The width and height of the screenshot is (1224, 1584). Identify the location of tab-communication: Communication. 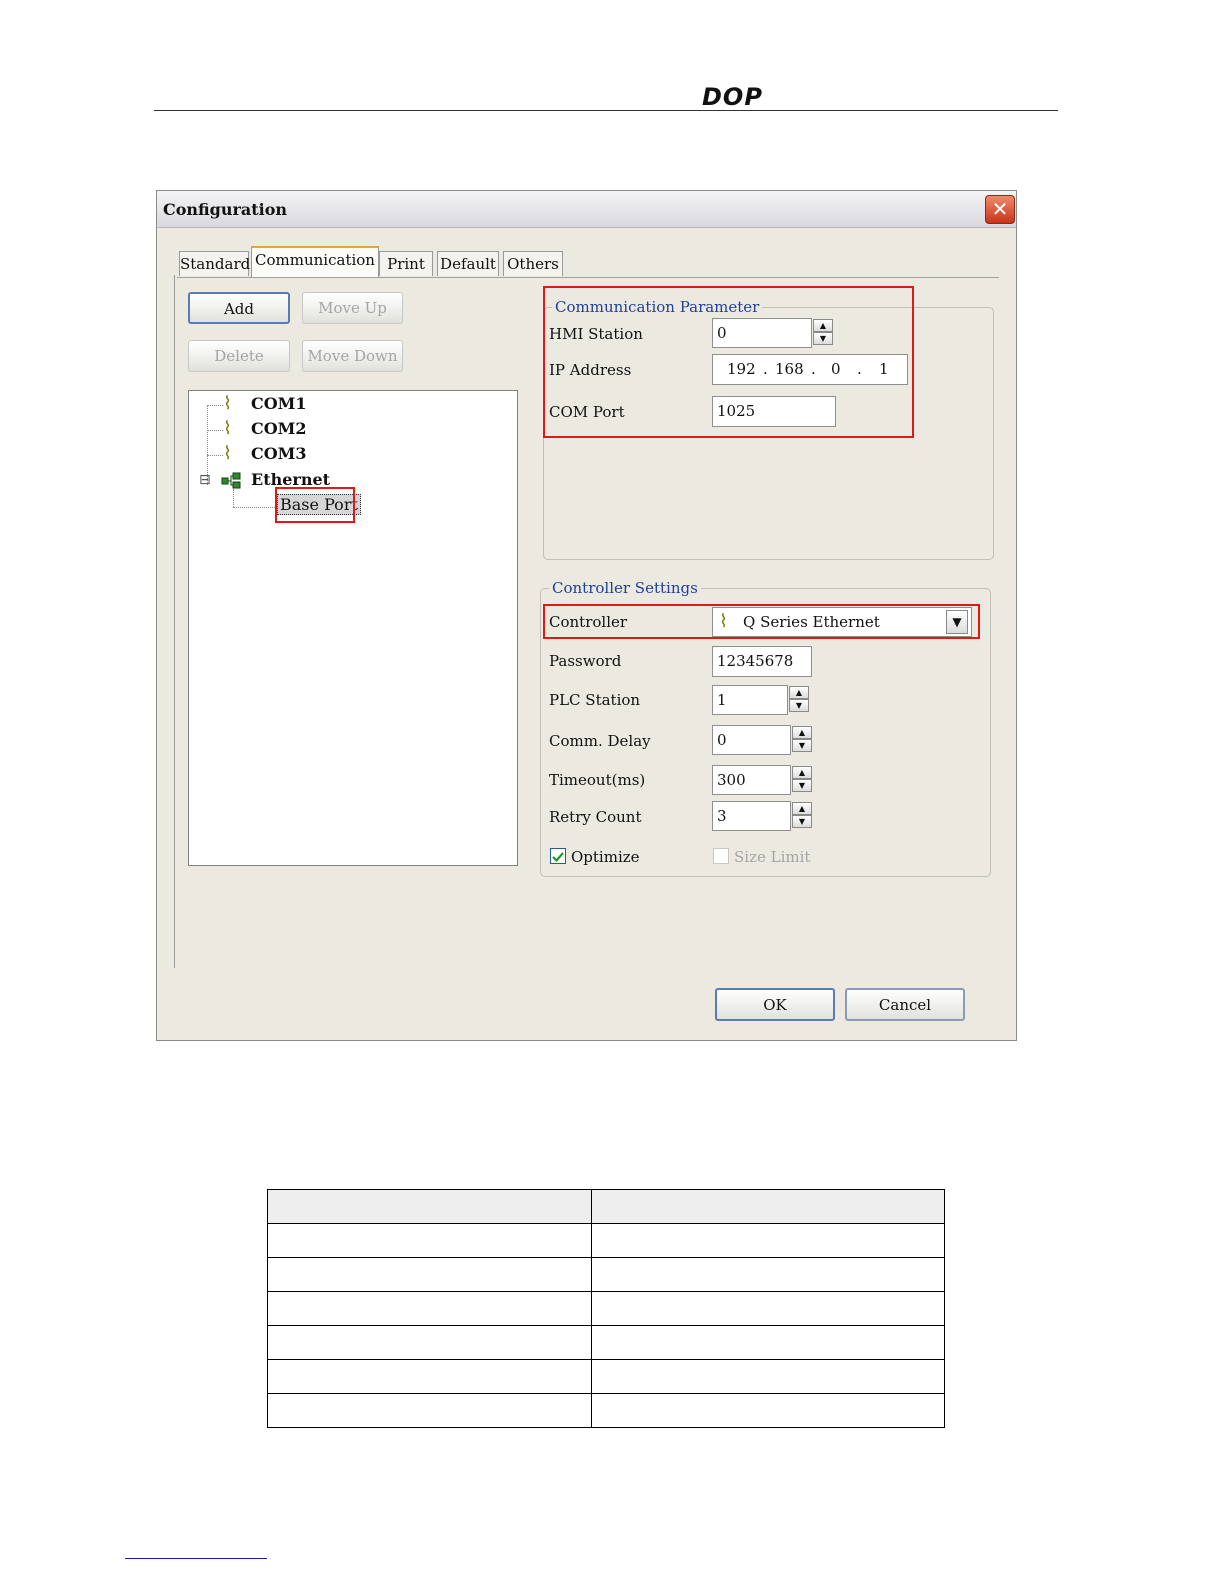
(315, 262).